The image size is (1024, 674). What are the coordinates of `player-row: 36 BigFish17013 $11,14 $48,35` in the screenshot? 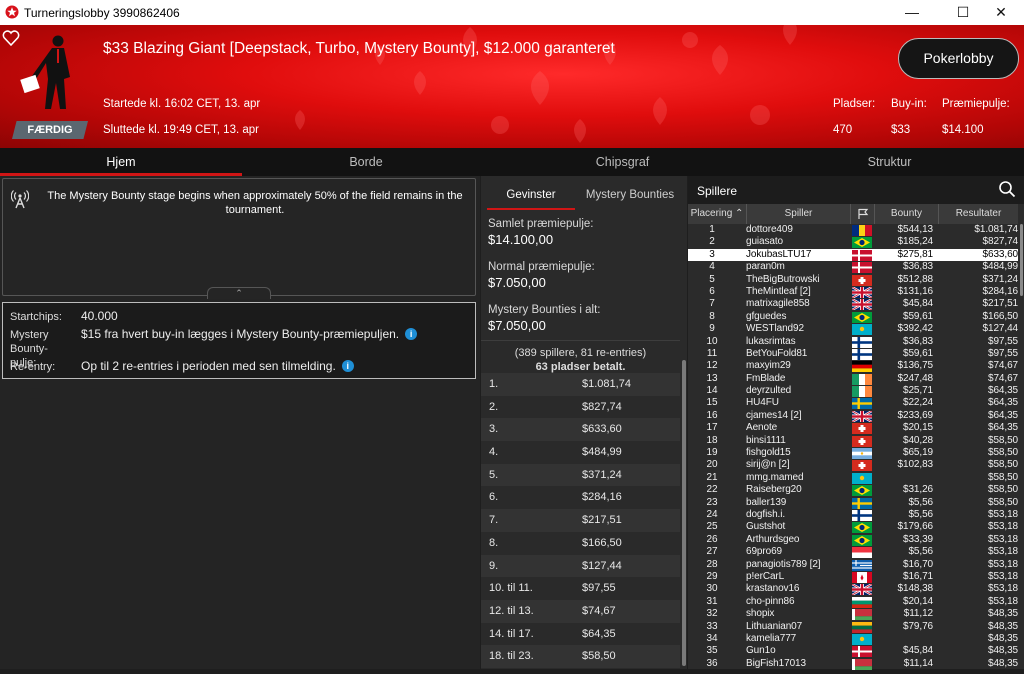 It's located at (853, 664).